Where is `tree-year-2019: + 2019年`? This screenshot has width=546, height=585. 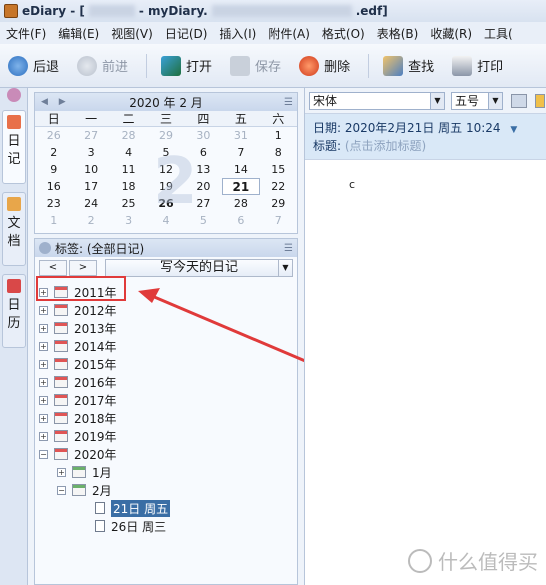
tree-year-2019: + 2019年 is located at coordinates (78, 436).